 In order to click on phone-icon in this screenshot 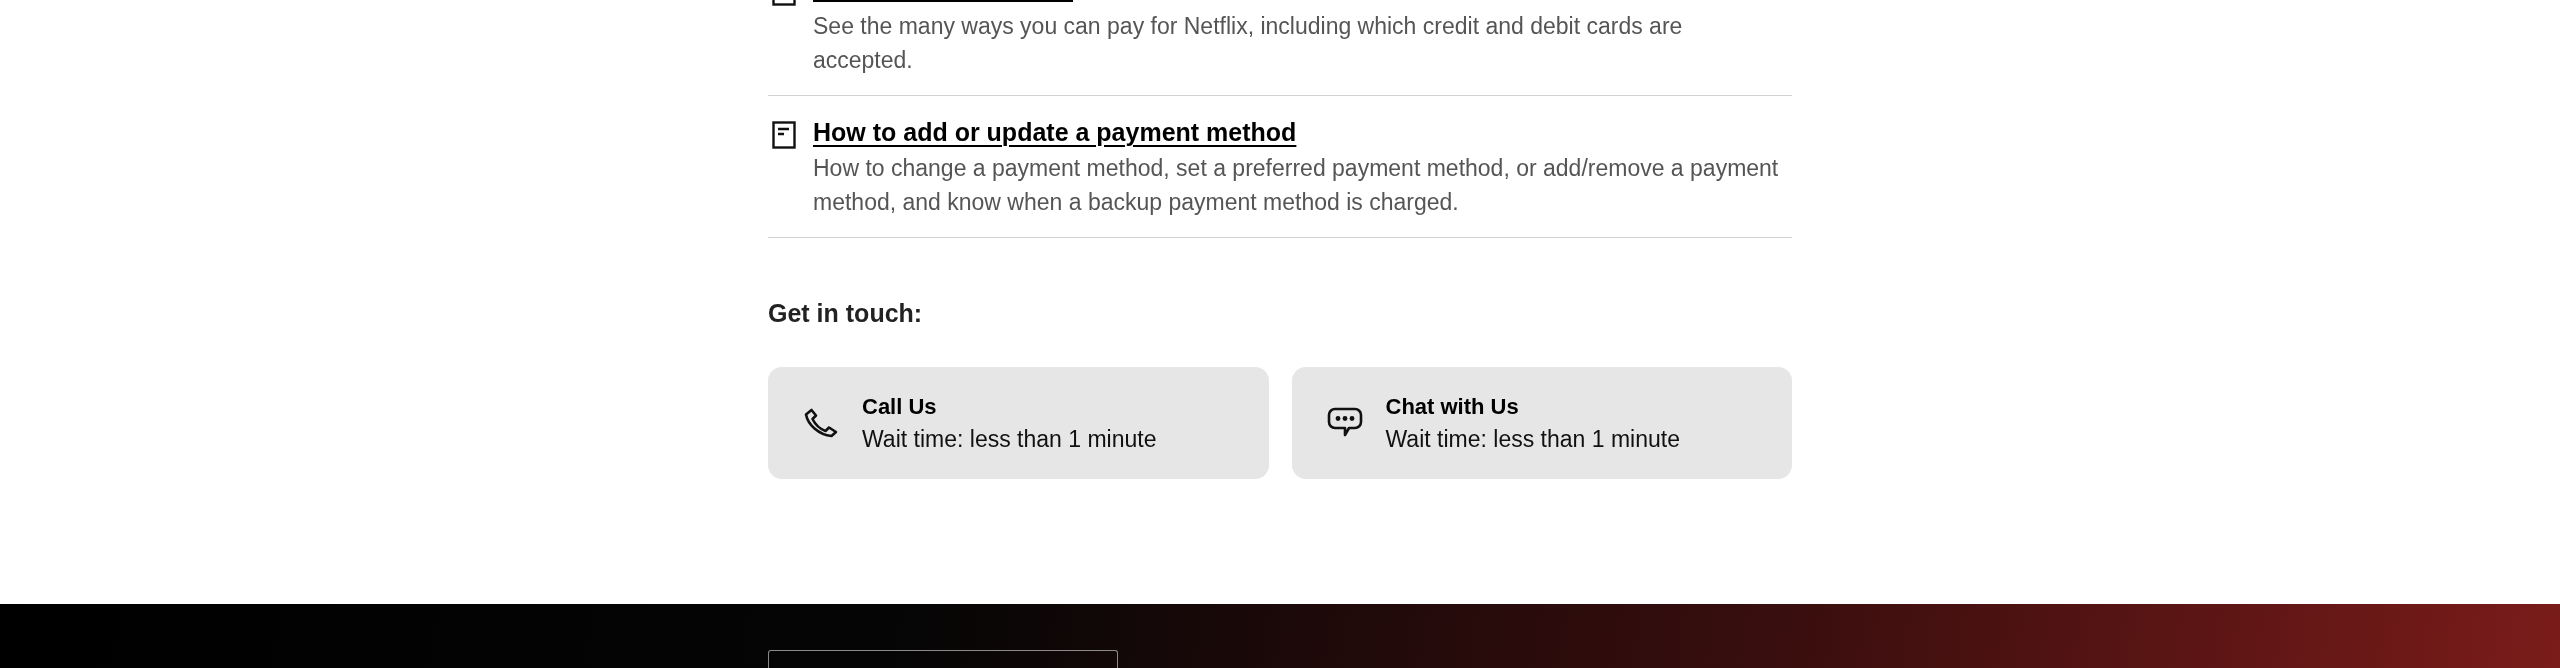, I will do `click(821, 423)`.